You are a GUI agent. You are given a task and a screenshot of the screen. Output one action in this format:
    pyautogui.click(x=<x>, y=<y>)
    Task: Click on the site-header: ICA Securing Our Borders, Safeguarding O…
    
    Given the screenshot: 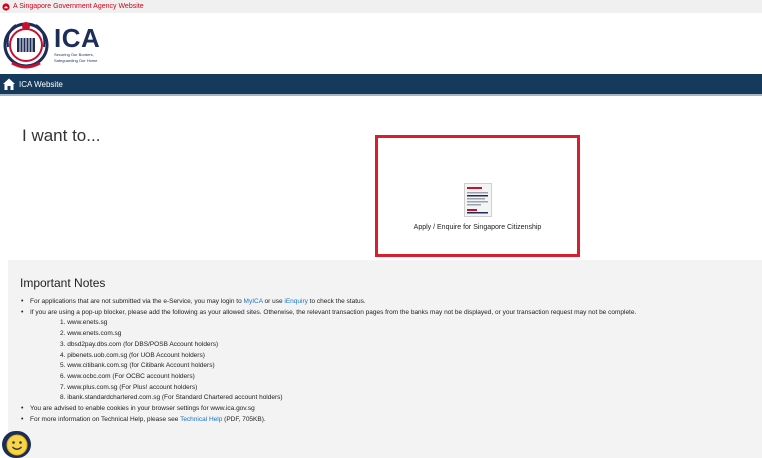 What is the action you would take?
    pyautogui.click(x=381, y=43)
    